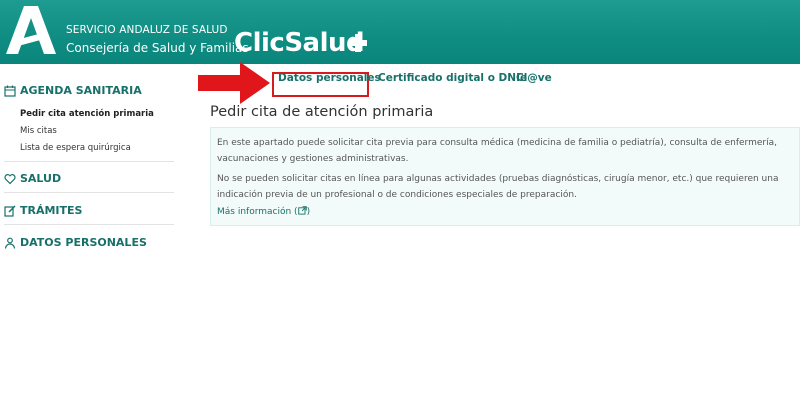 This screenshot has width=800, height=415. I want to click on more-info-paren: ), so click(308, 212).